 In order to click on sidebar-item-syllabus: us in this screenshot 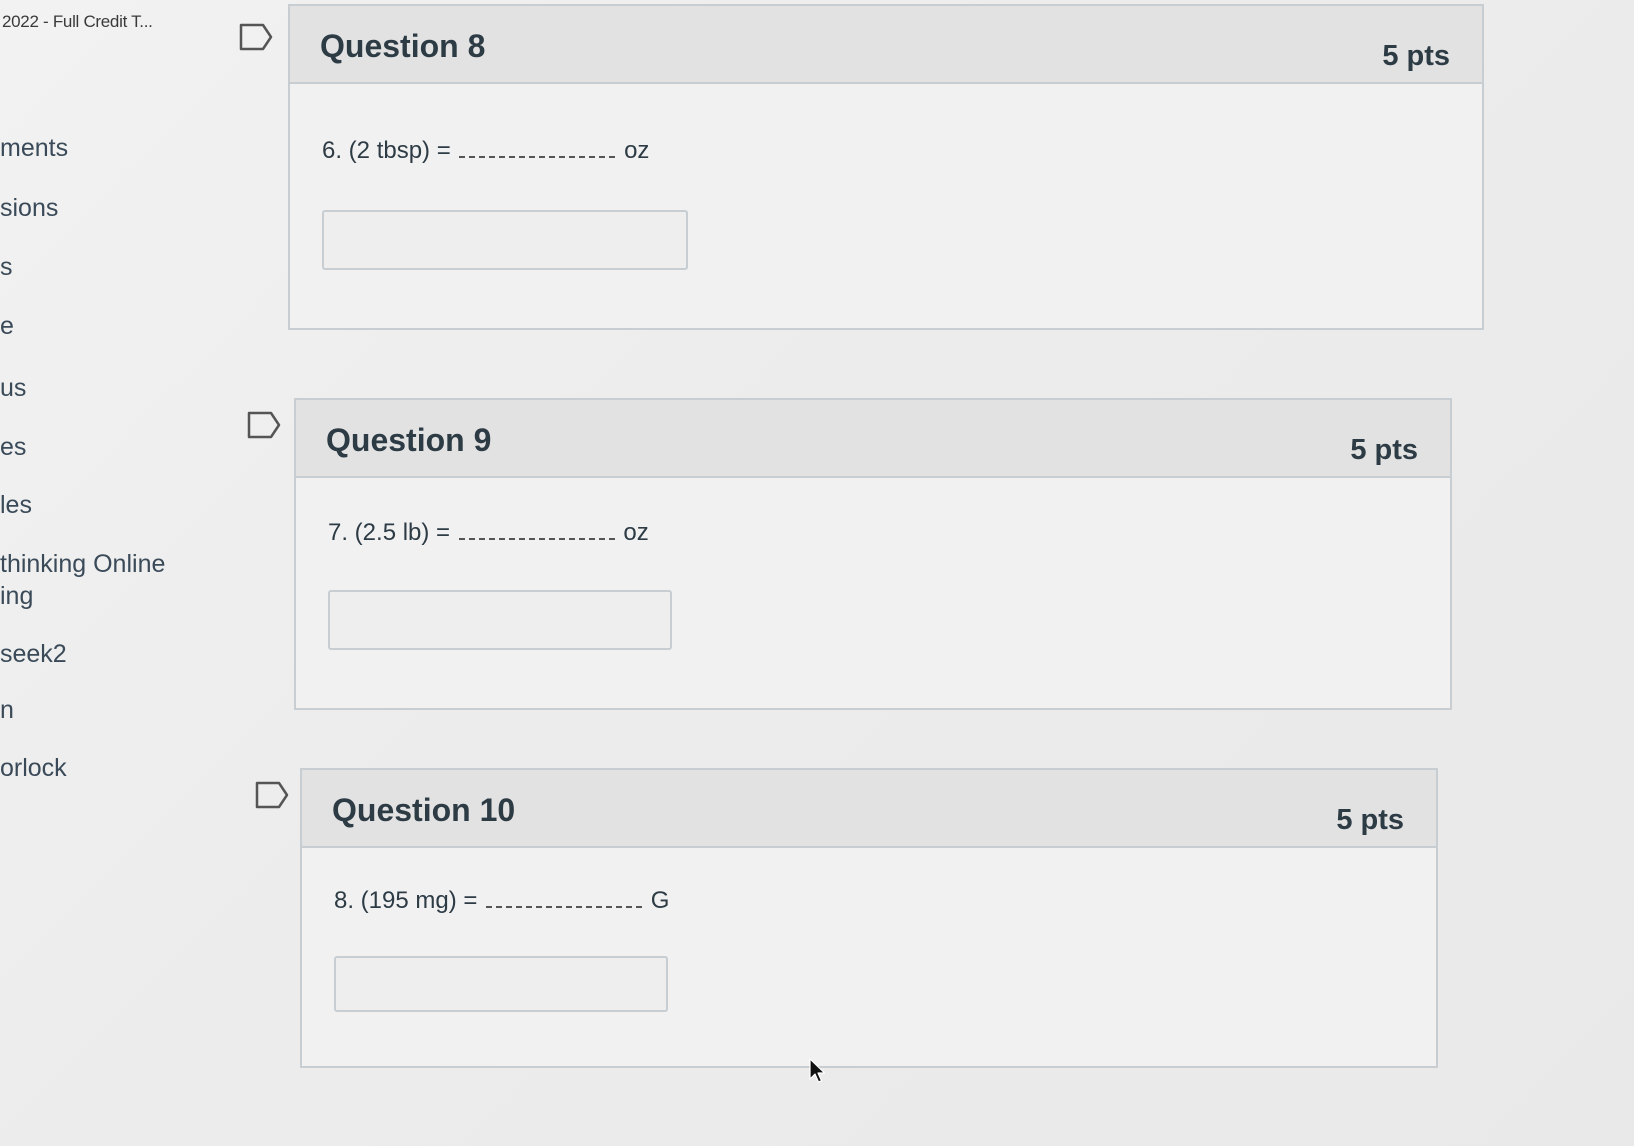, I will do `click(13, 388)`.